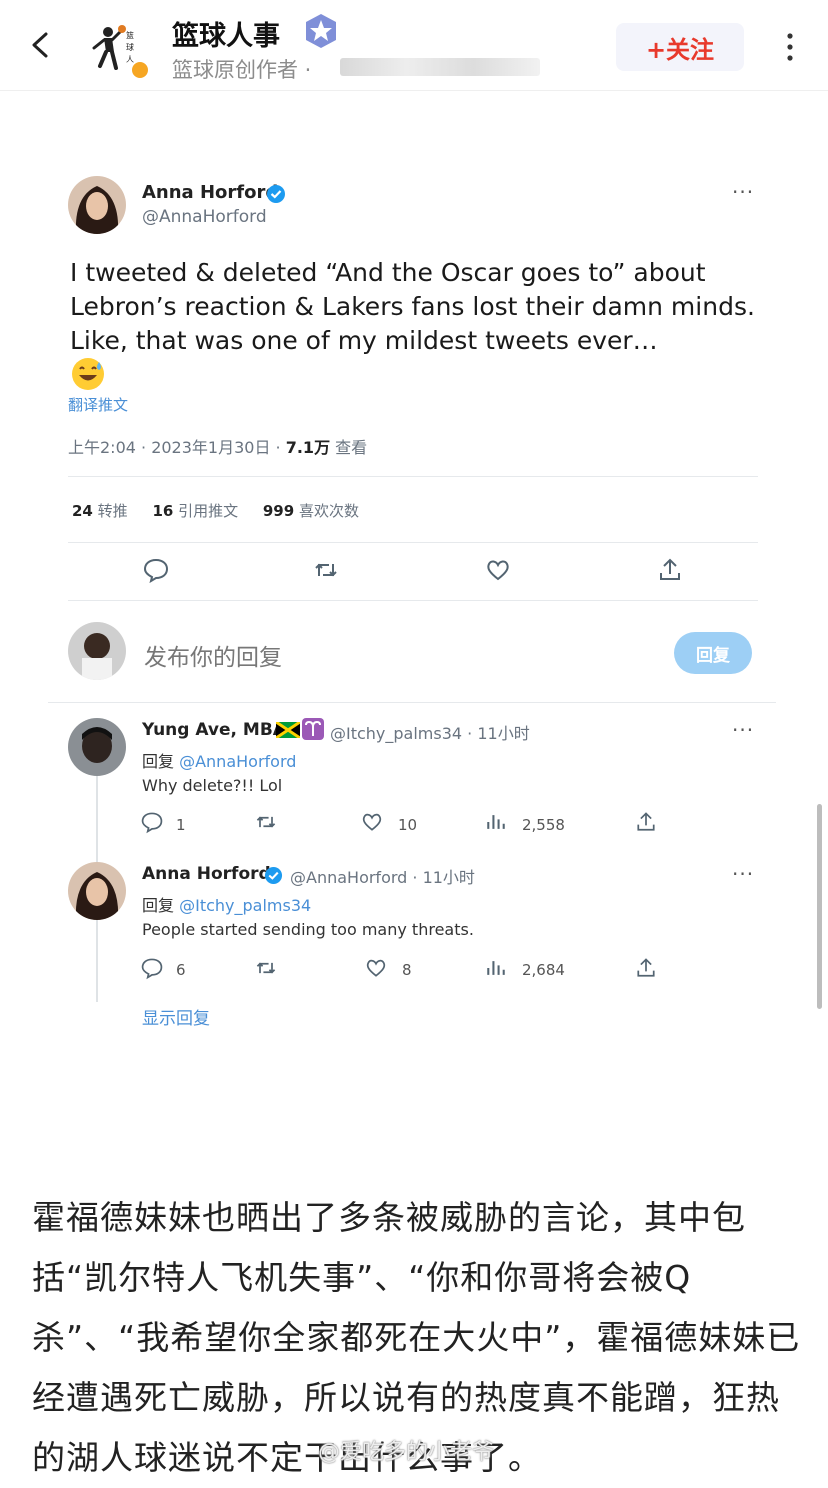  Describe the element at coordinates (790, 47) in the screenshot. I see `more-vertical-icon` at that location.